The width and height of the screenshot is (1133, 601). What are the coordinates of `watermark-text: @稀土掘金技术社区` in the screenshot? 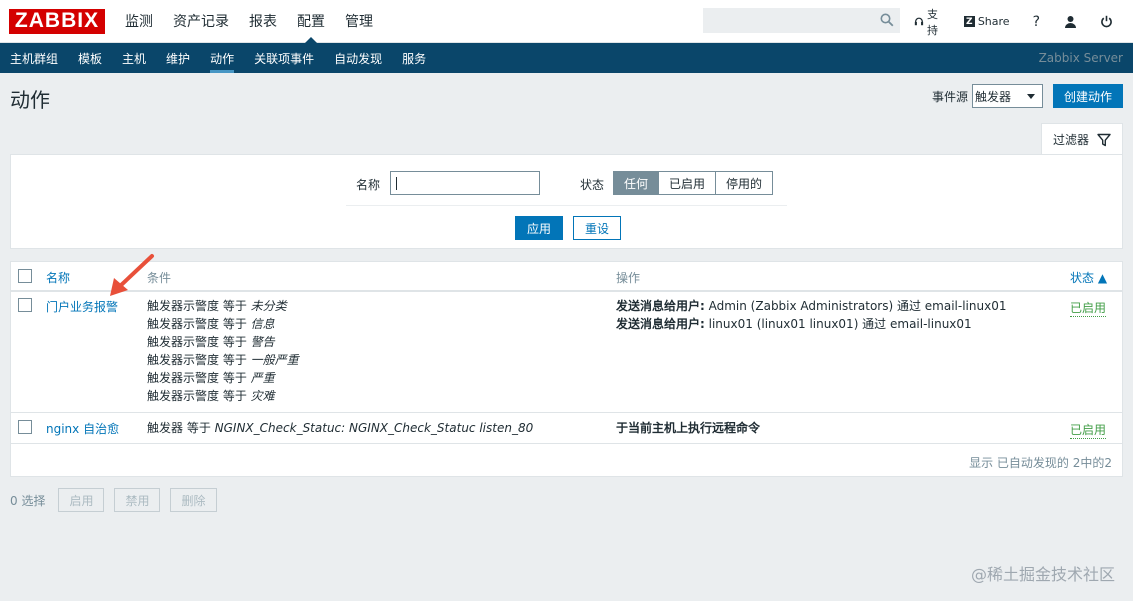 It's located at (1042, 574).